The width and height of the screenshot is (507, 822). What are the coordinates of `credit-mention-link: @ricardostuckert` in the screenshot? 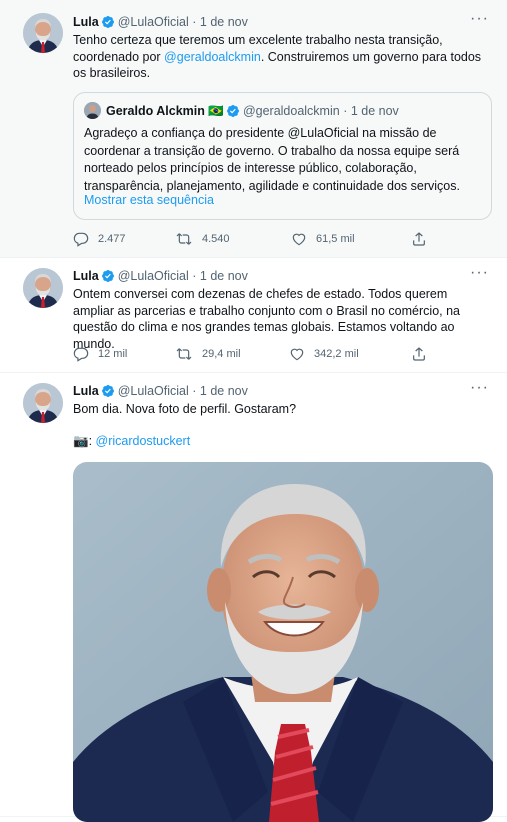 It's located at (143, 441).